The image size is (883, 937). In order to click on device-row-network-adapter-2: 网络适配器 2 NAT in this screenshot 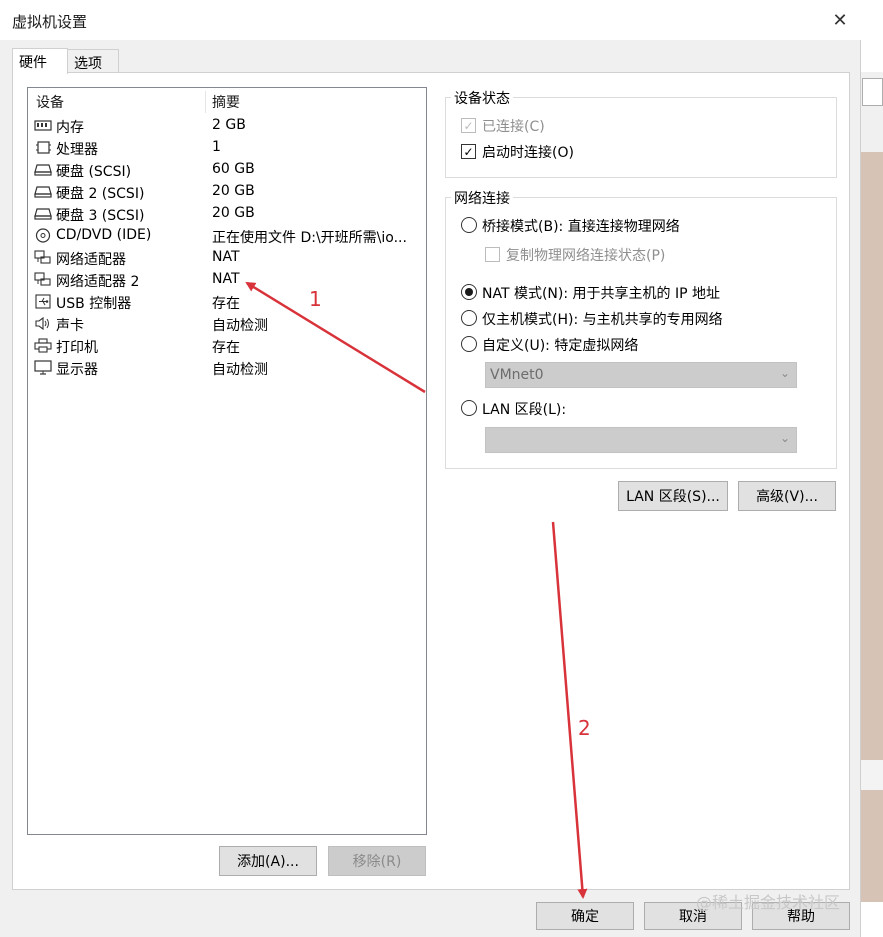, I will do `click(229, 280)`.